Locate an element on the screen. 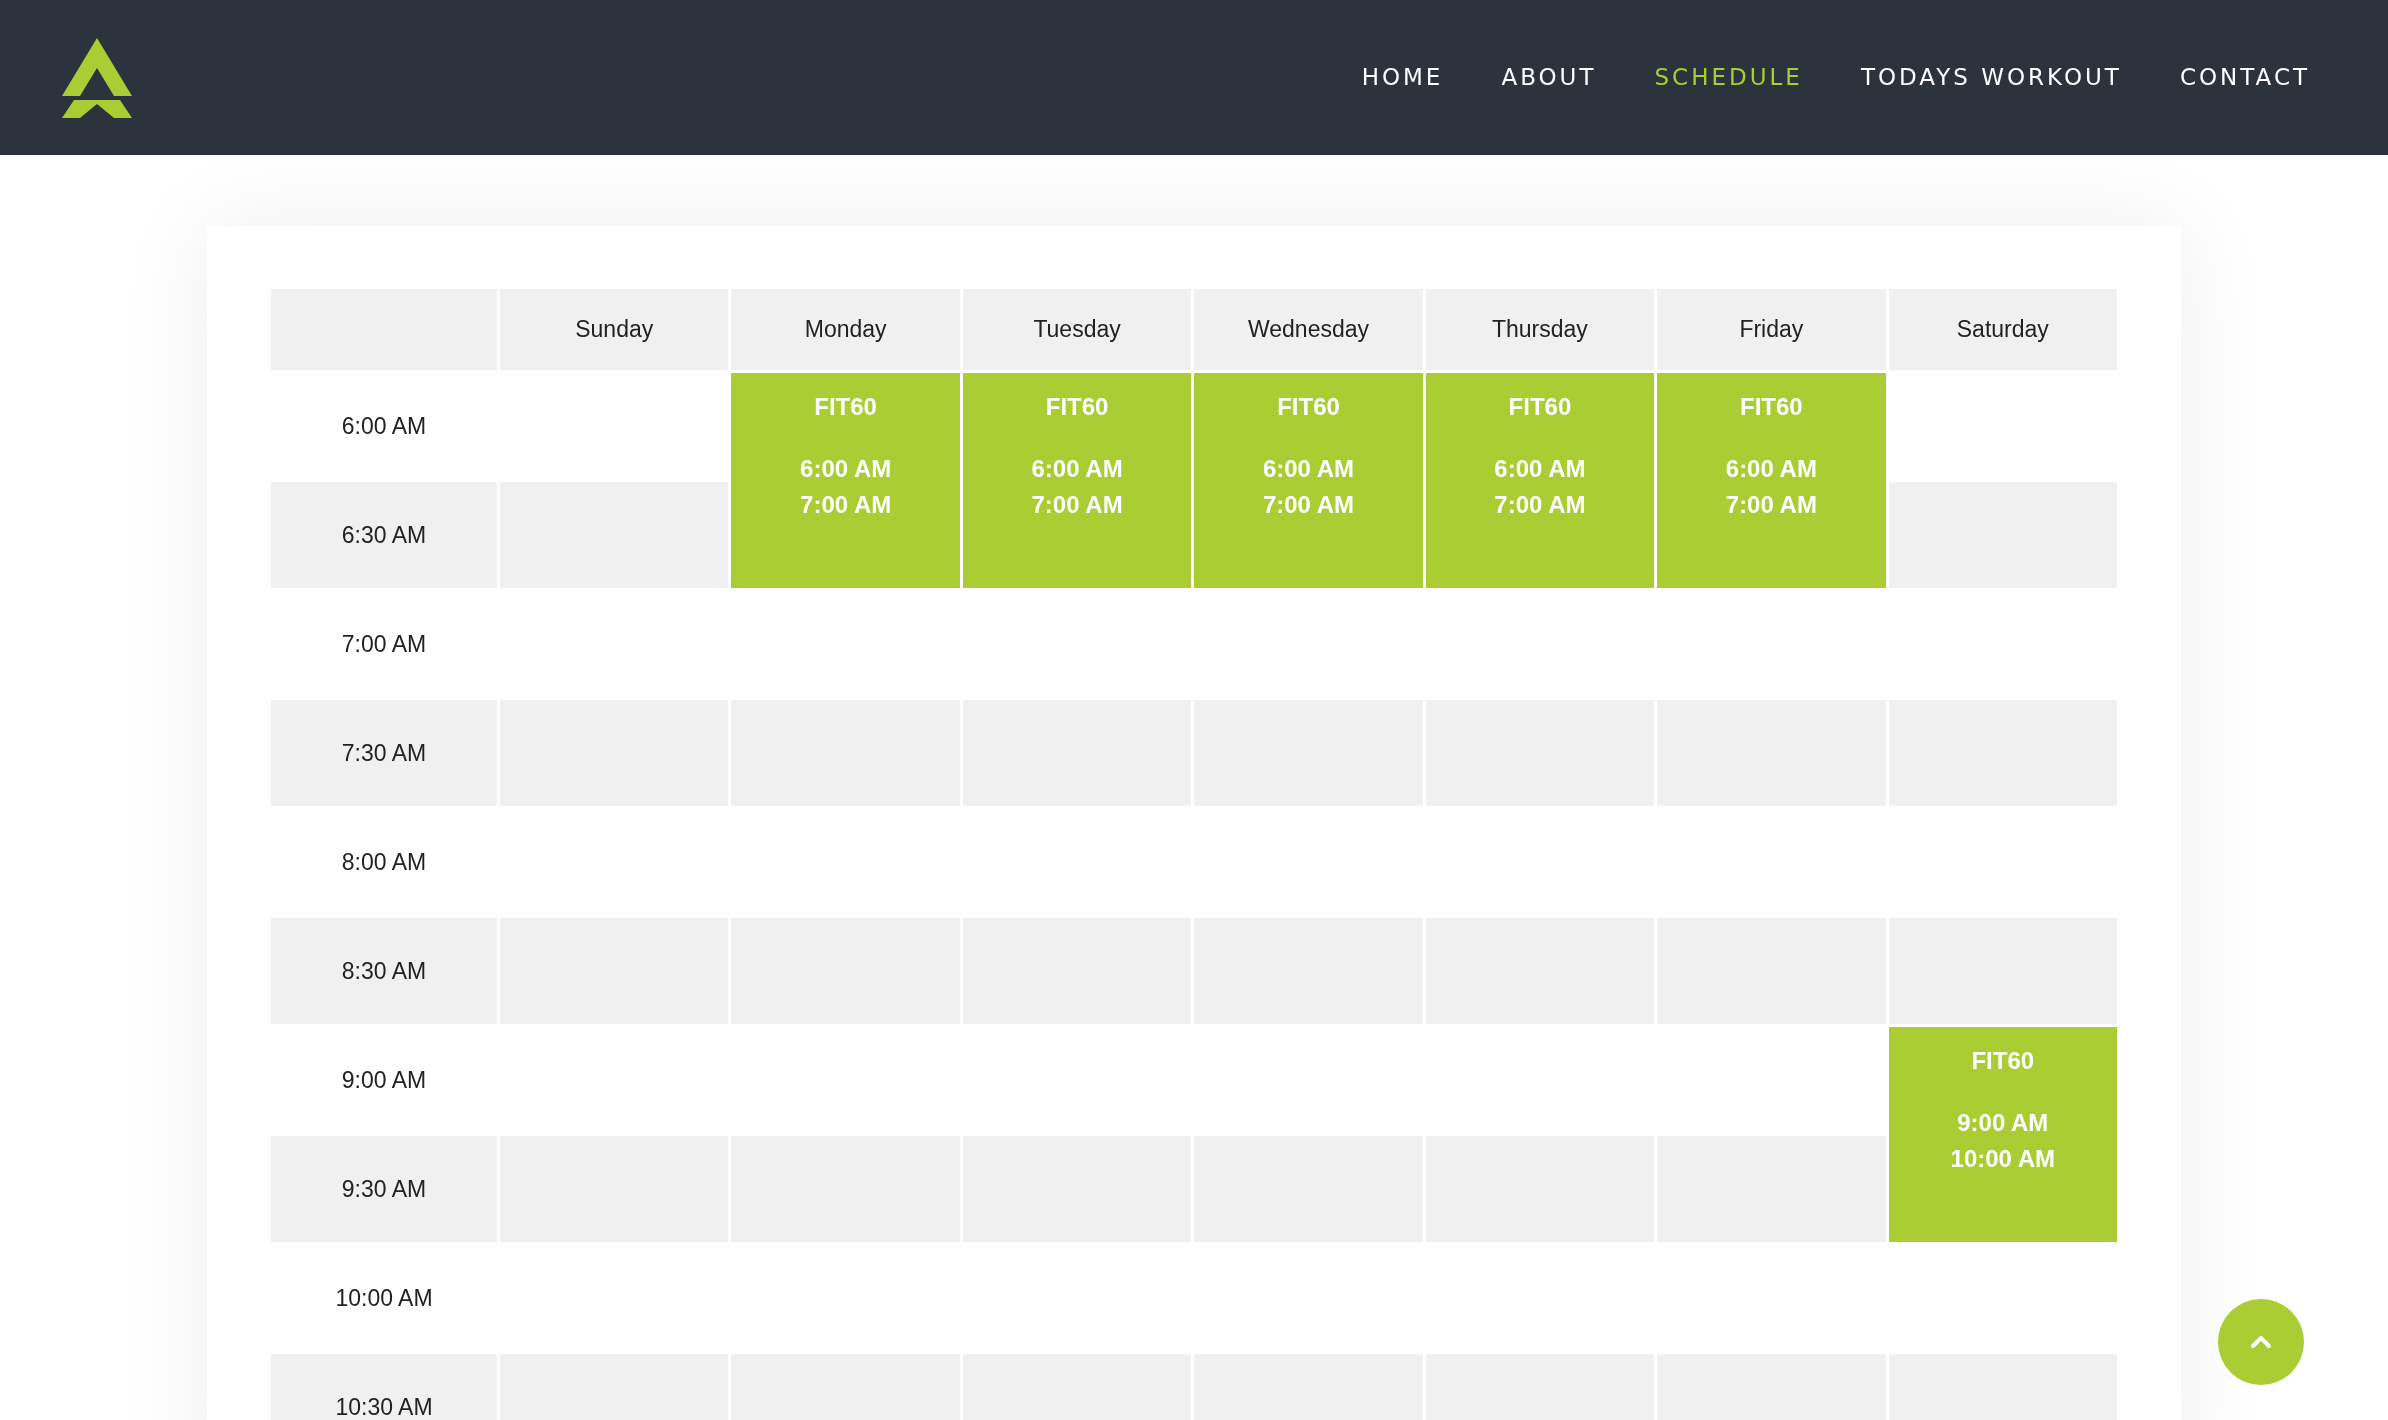 This screenshot has height=1420, width=2388. class-start-time: 9:00 AM is located at coordinates (2003, 1123).